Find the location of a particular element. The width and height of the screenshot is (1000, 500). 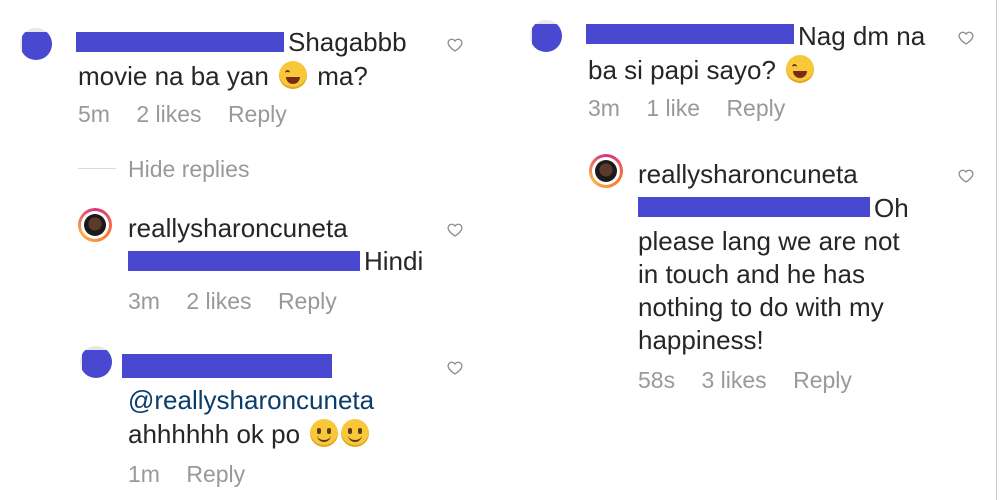

reply-text: ahhhhhh ok po is located at coordinates (250, 434).